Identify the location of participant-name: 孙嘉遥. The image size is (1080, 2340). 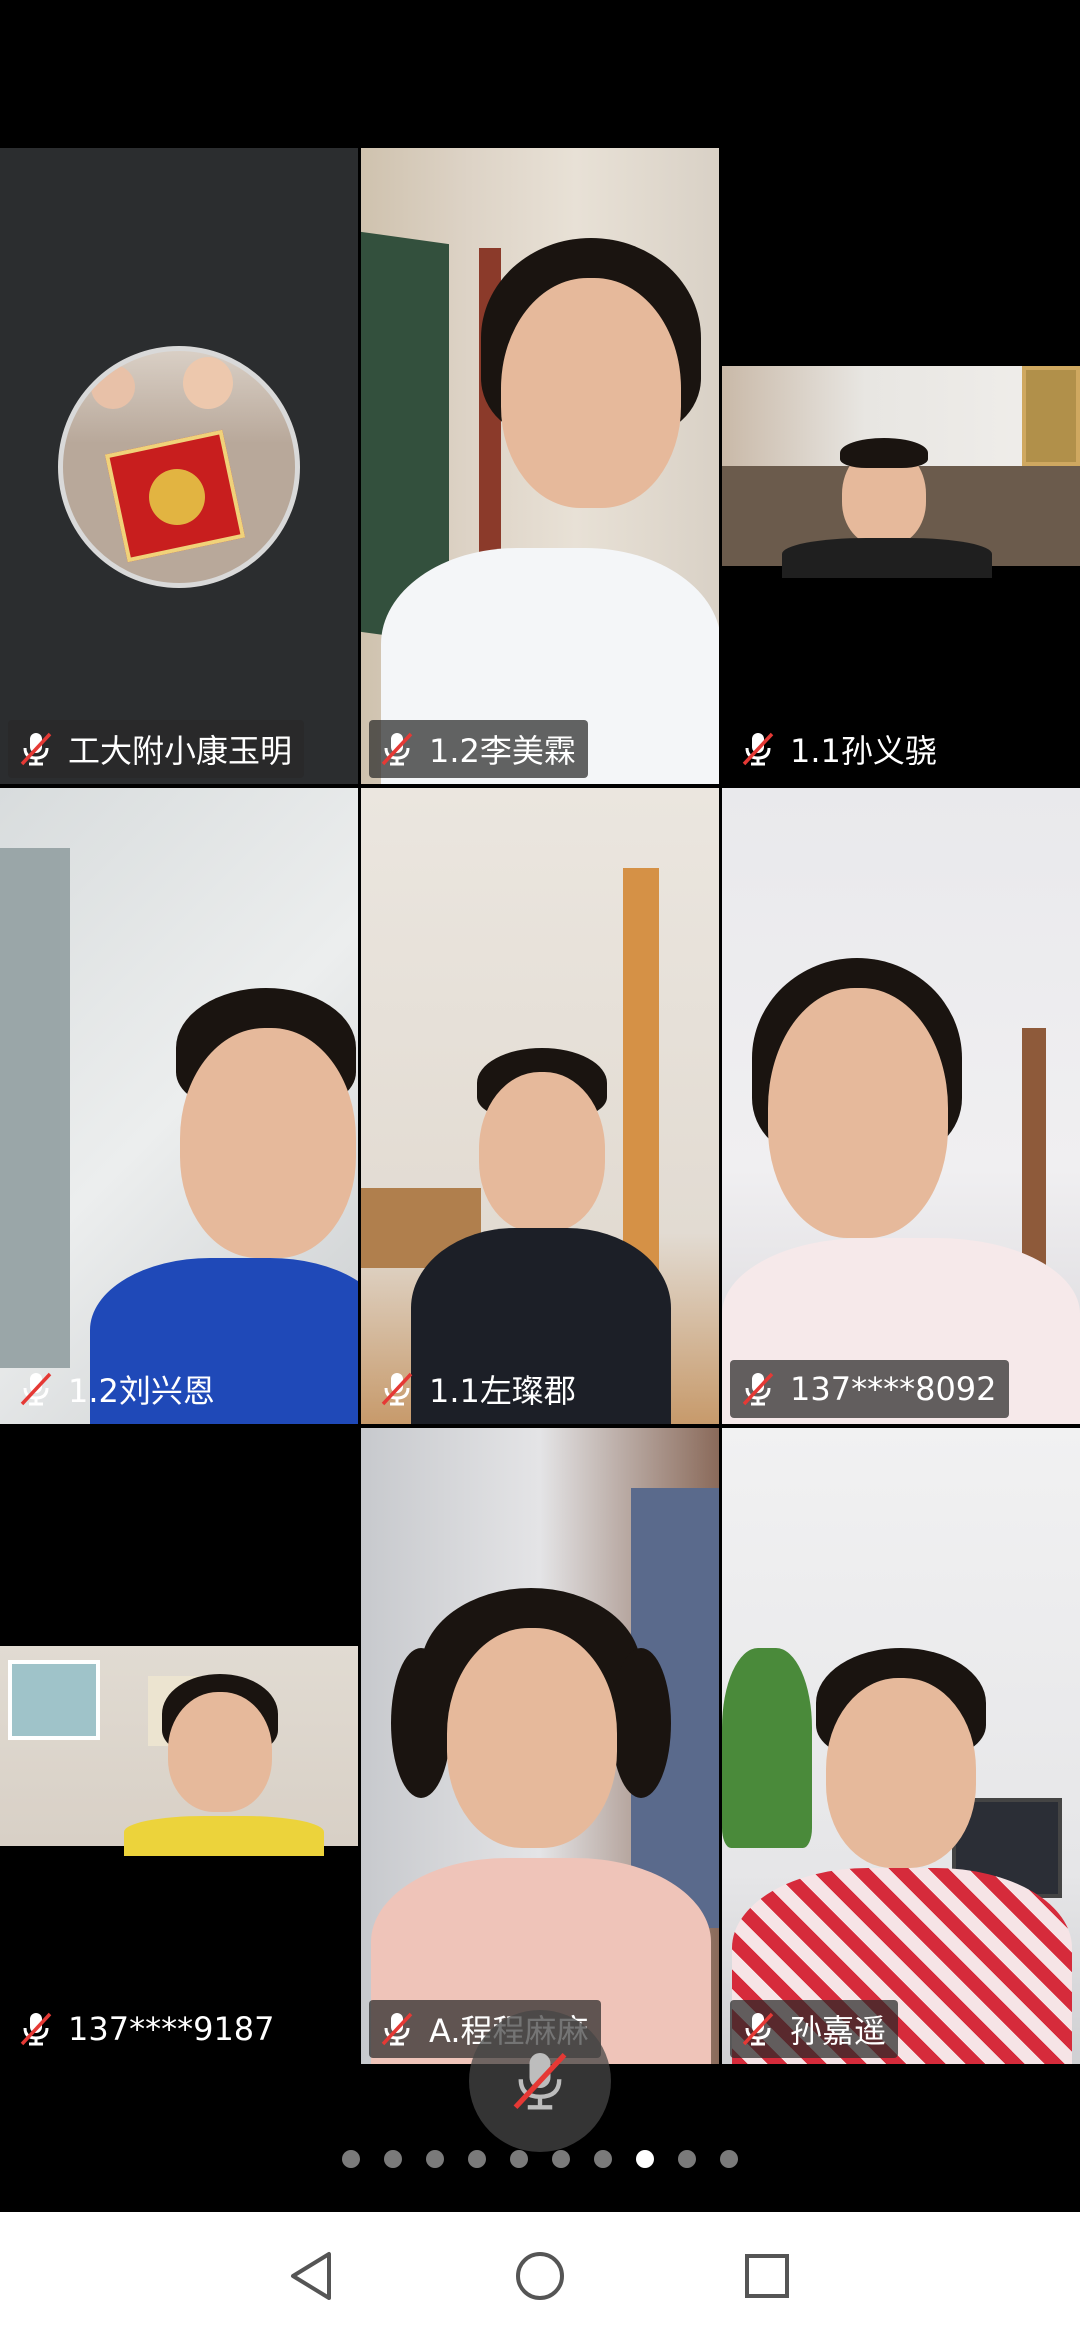
(838, 2031).